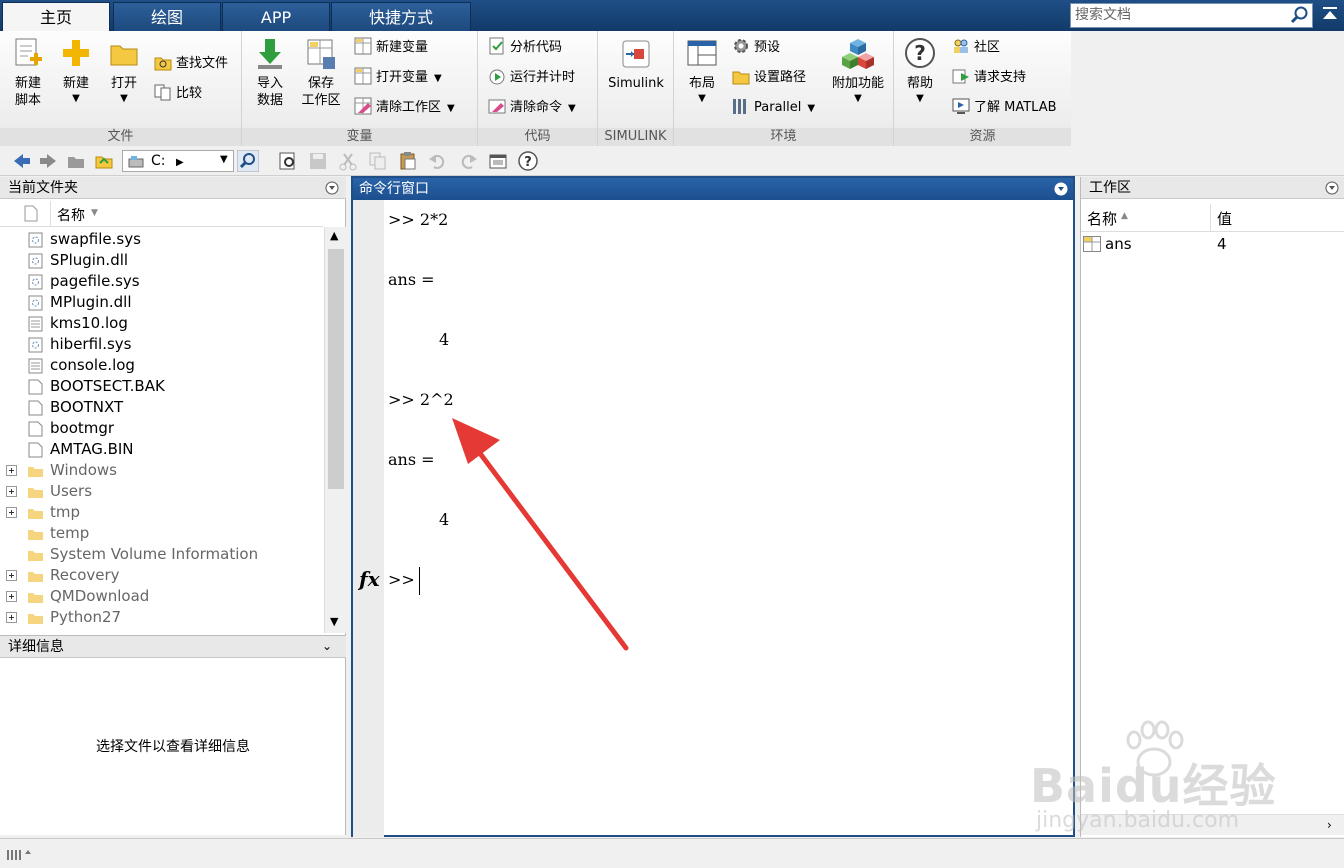 Image resolution: width=1344 pixels, height=868 pixels. Describe the element at coordinates (769, 78) in the screenshot. I see `set-path-button: 设置路径` at that location.